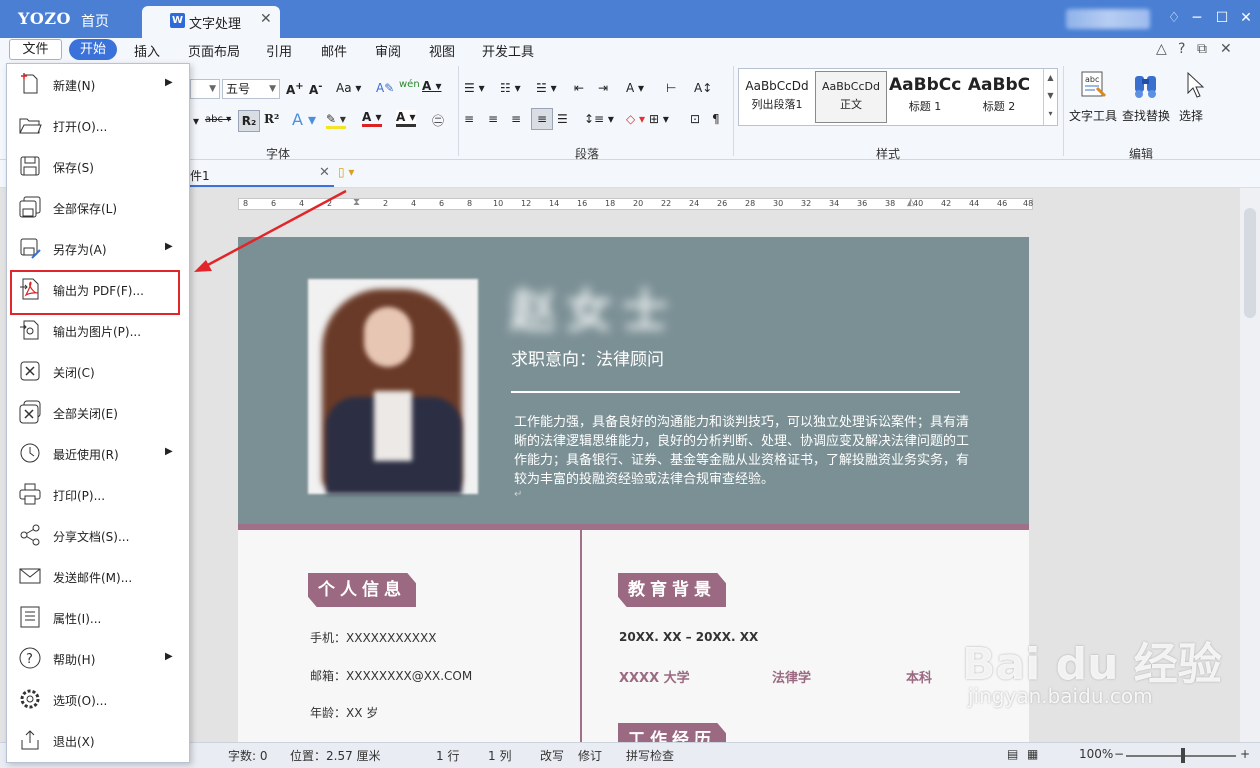  Describe the element at coordinates (1012, 754) in the screenshot. I see `page-view-icon: ▤` at that location.